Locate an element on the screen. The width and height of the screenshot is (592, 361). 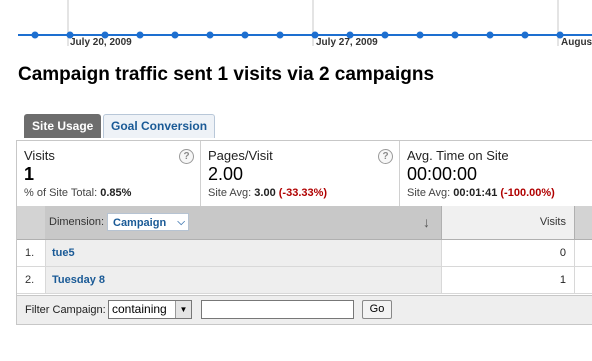
tab-goal-conversion: Goal Conversion is located at coordinates (159, 126).